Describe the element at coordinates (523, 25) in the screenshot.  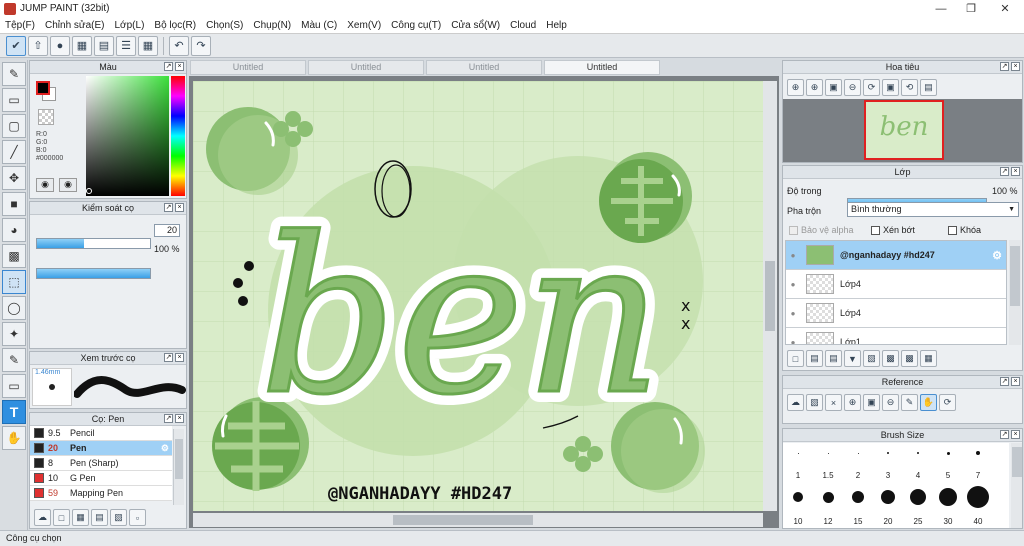
I see `menu-cloud: Cloud` at that location.